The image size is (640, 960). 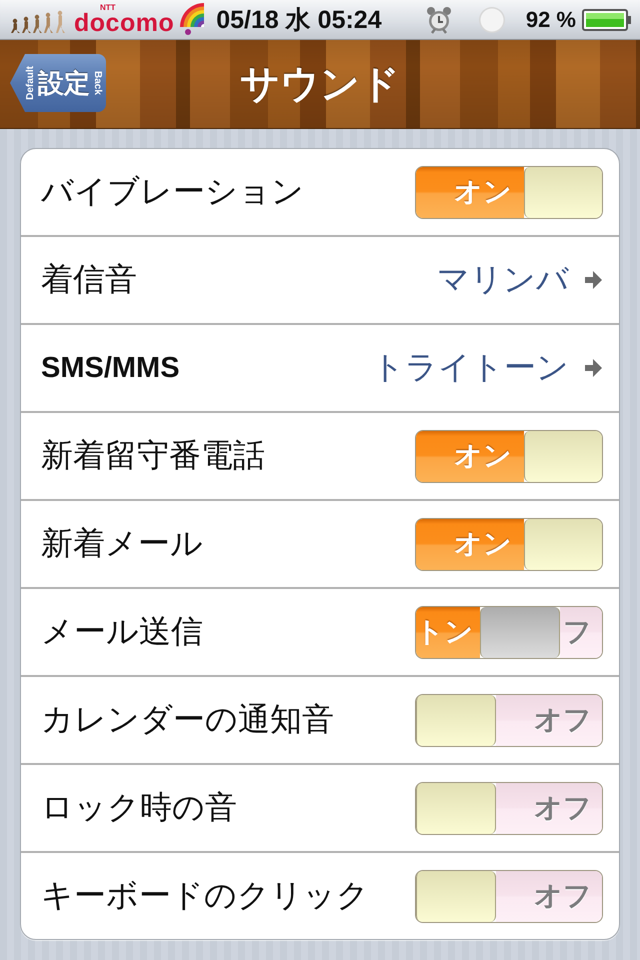 I want to click on setting-value: マリンバ, so click(x=503, y=280).